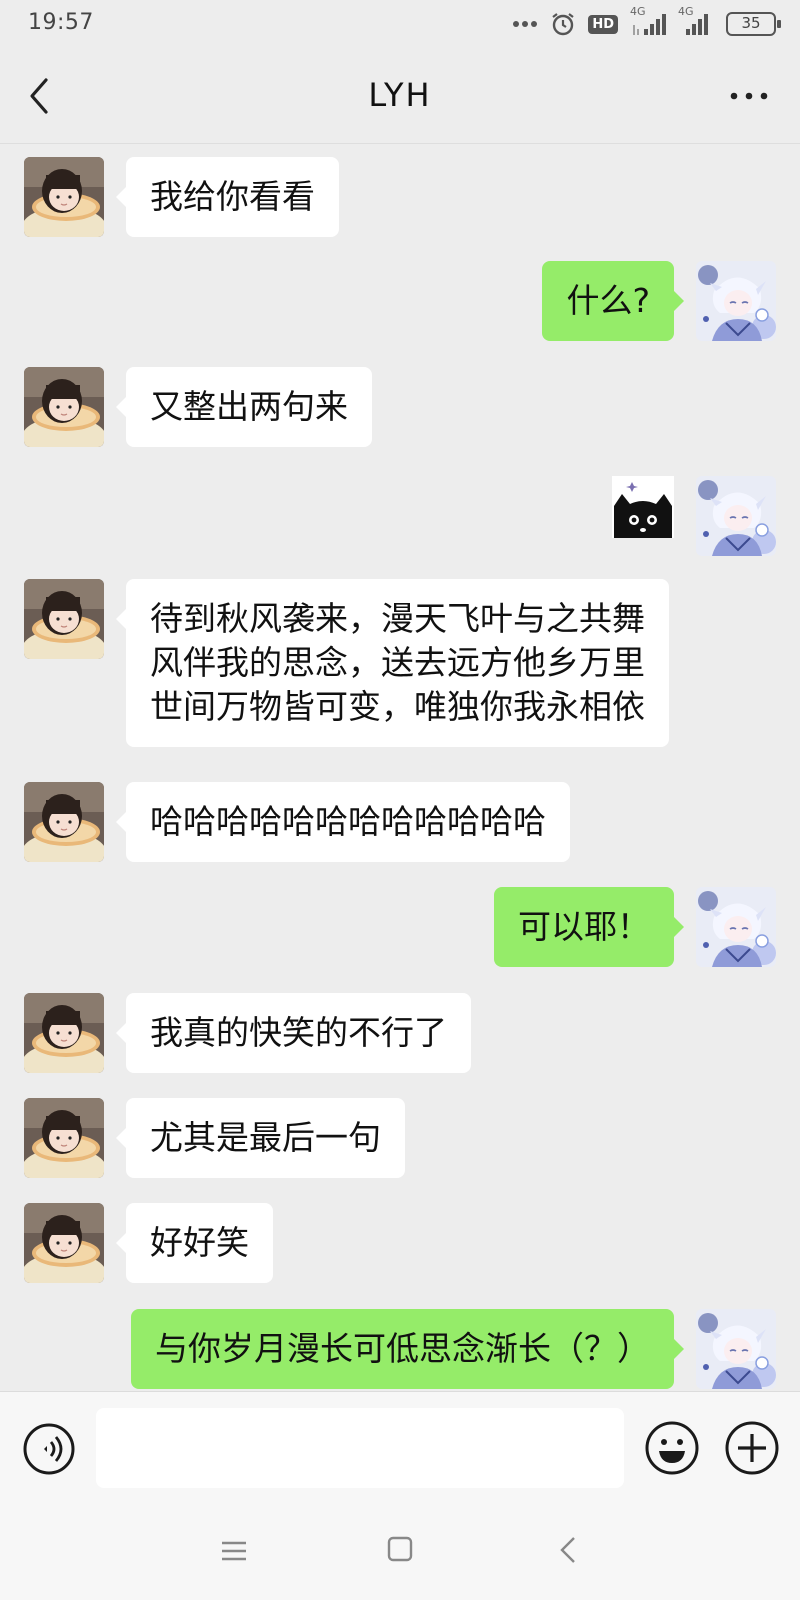 Image resolution: width=800 pixels, height=1600 pixels. I want to click on plus-icon, so click(752, 1448).